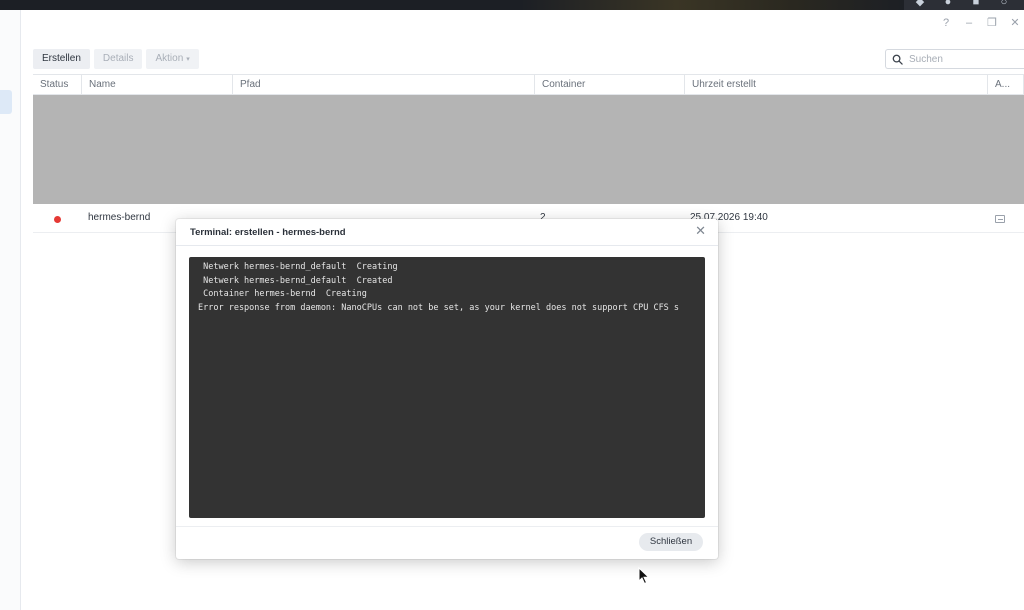 This screenshot has height=610, width=1024. I want to click on action-label: Aktion, so click(169, 58).